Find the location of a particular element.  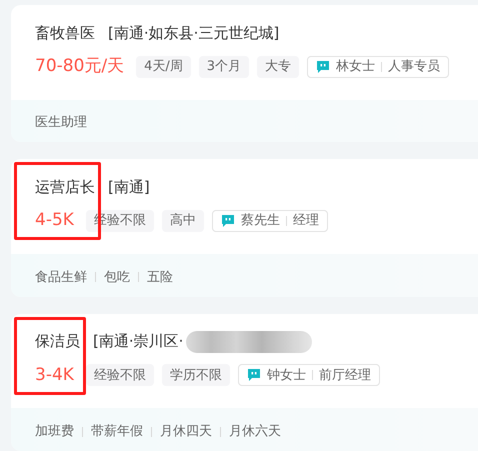

job-tag: 经验不限 is located at coordinates (120, 375).